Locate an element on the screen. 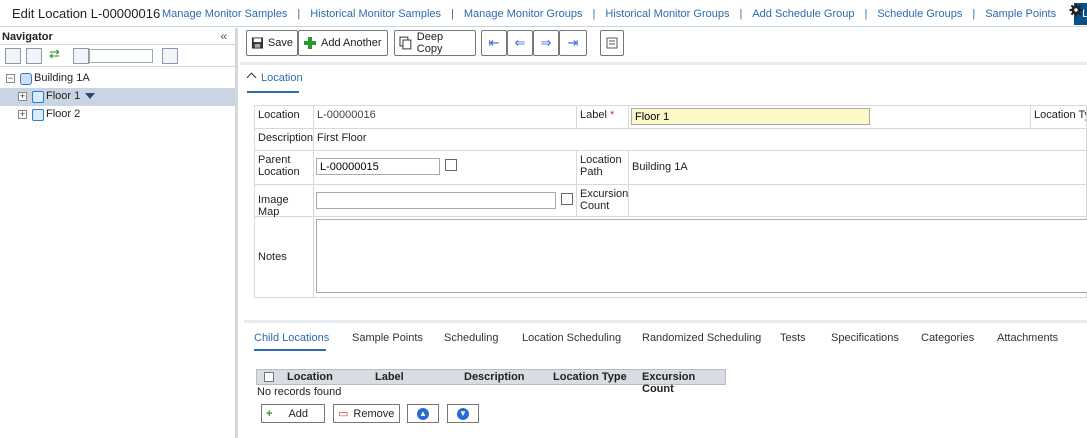 The height and width of the screenshot is (438, 1087). nav-manage-monitor-groups: Manage Monitor Groups is located at coordinates (523, 14).